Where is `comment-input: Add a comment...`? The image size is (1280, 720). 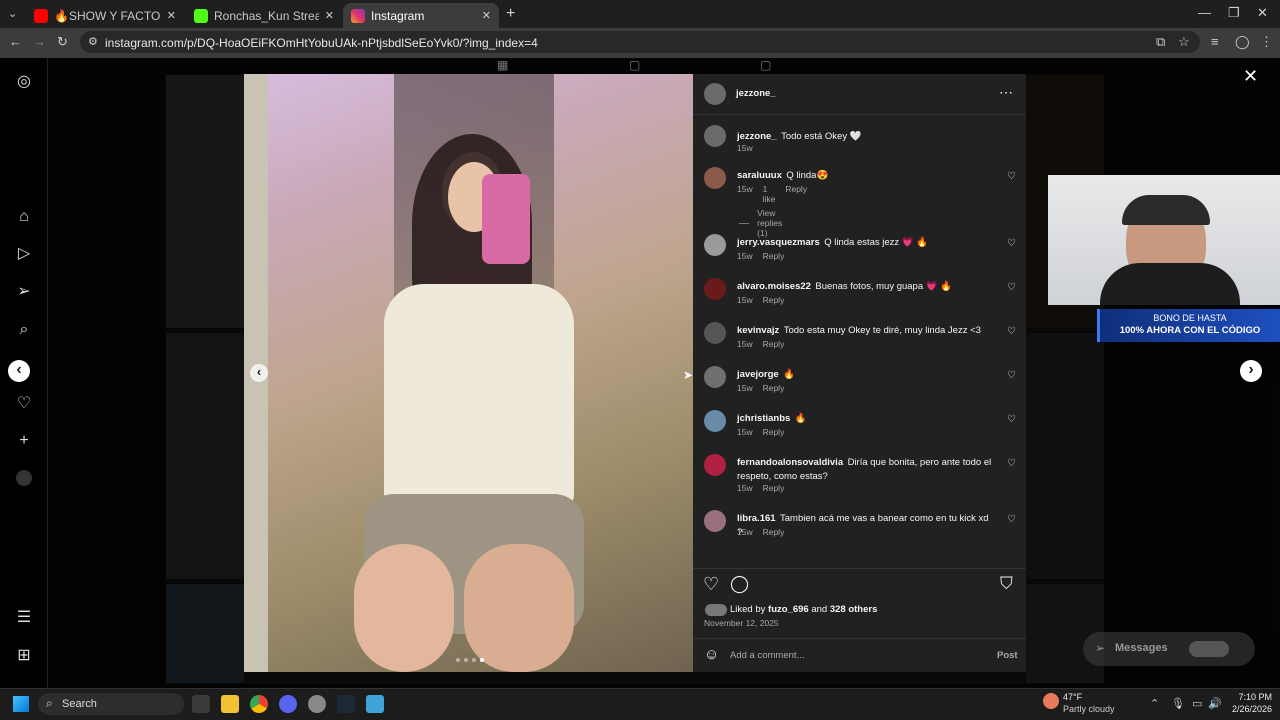 comment-input: Add a comment... is located at coordinates (767, 655).